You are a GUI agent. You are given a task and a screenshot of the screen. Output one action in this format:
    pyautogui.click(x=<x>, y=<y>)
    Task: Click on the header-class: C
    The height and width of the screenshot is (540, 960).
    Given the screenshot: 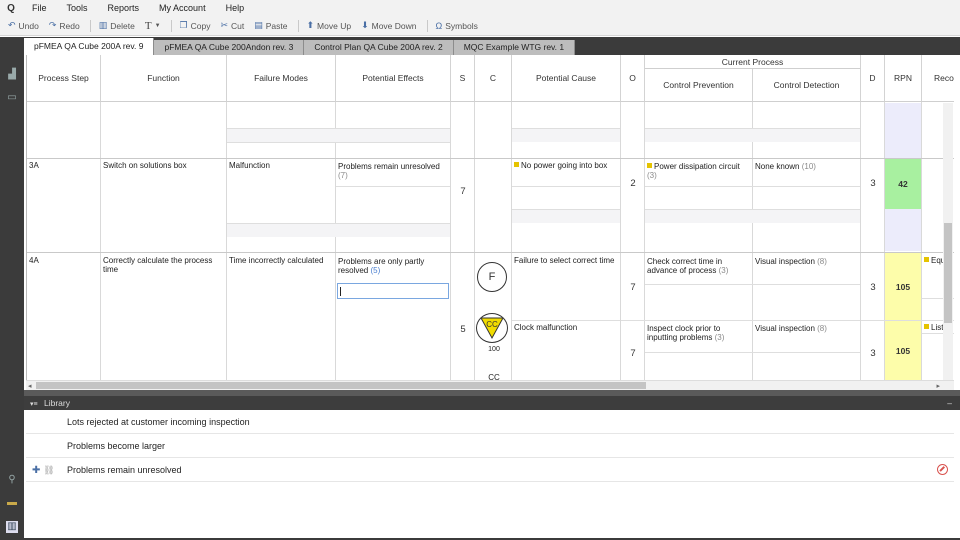 What is the action you would take?
    pyautogui.click(x=493, y=78)
    